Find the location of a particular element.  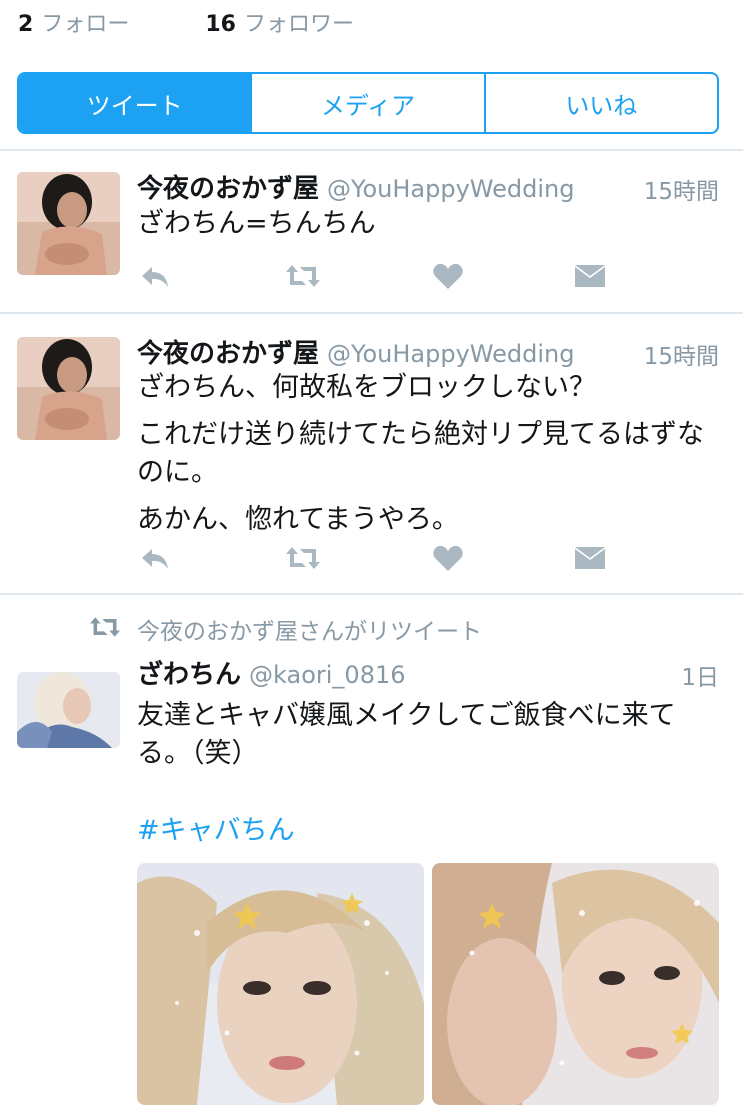

tweet-text-line: ざわちん、何故私をブロックしない？ is located at coordinates (366, 387).